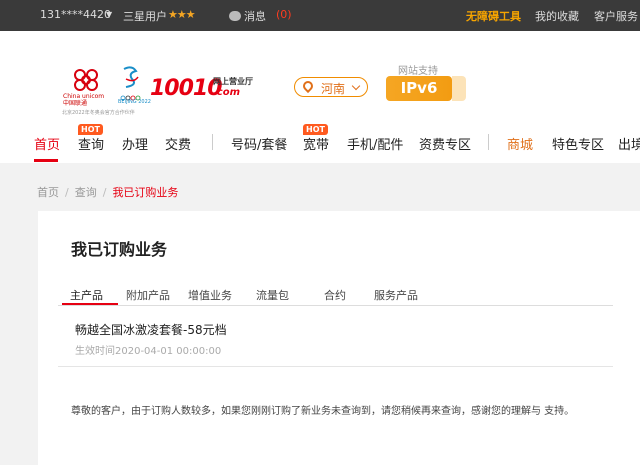 Image resolution: width=640 pixels, height=465 pixels. What do you see at coordinates (629, 143) in the screenshot?
I see `nav-abroad: 出境` at bounding box center [629, 143].